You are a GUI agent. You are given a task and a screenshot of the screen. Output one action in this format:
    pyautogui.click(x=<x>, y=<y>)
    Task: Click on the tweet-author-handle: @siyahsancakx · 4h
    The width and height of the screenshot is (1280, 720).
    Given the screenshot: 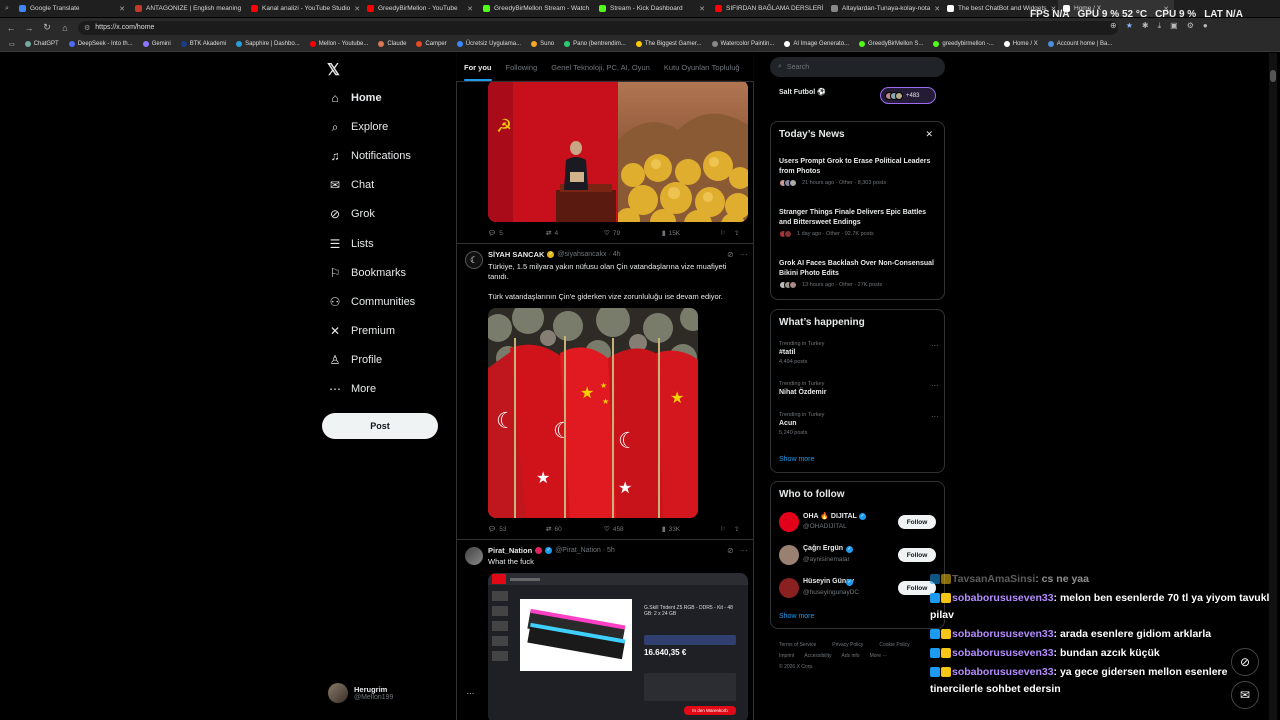 What is the action you would take?
    pyautogui.click(x=588, y=254)
    